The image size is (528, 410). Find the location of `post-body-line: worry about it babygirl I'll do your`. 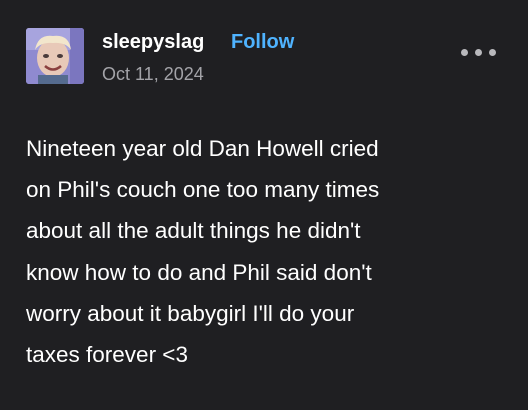

post-body-line: worry about it babygirl I'll do your is located at coordinates (190, 313).